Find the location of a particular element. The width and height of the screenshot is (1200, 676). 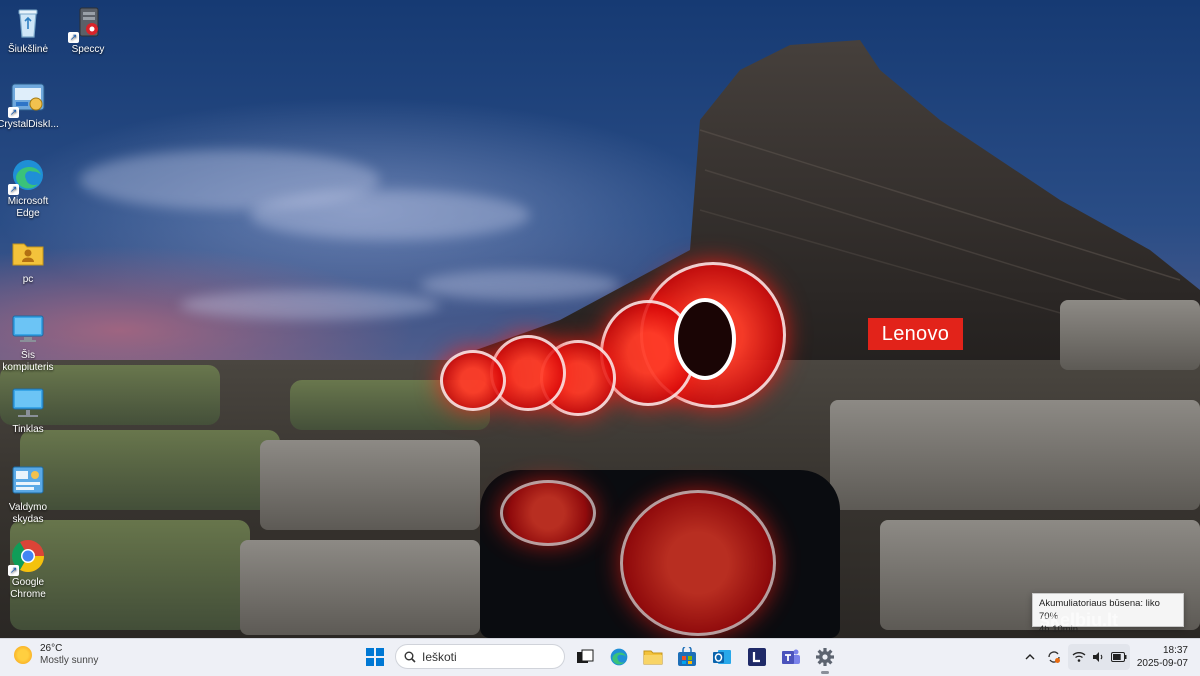

network-icon is located at coordinates (28, 403).